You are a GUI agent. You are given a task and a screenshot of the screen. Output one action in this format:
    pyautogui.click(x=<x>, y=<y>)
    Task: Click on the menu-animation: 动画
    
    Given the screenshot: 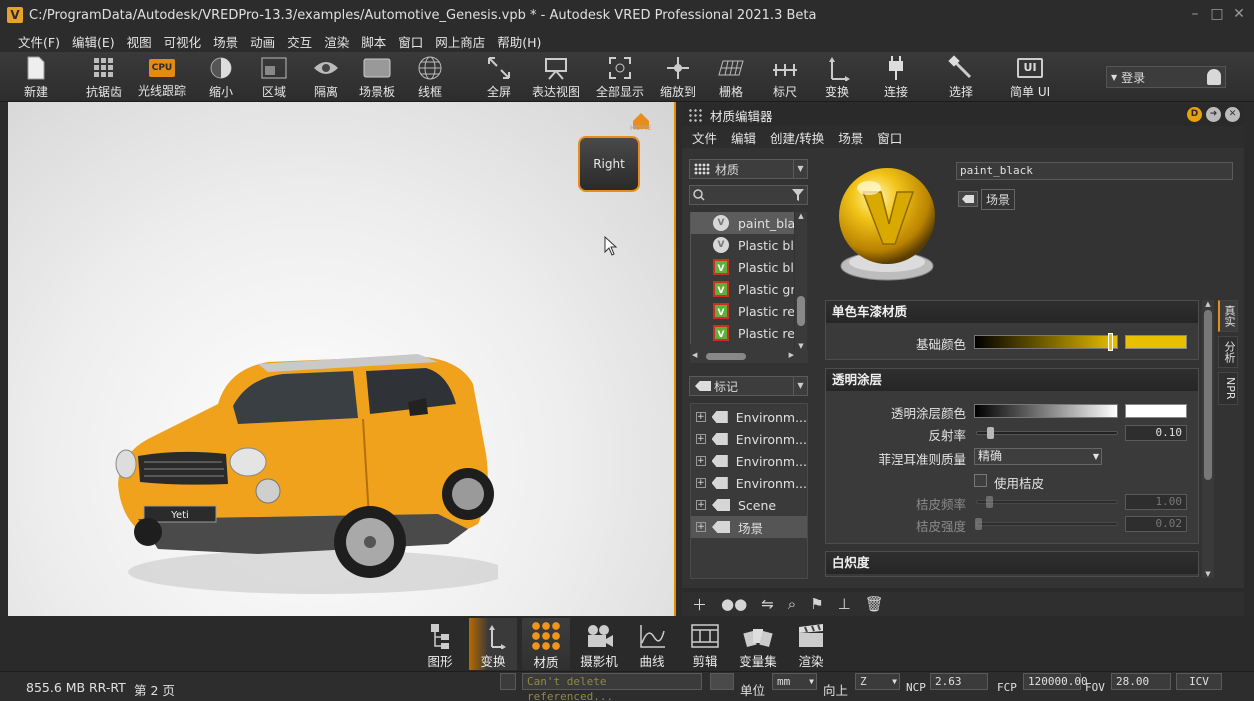 What is the action you would take?
    pyautogui.click(x=262, y=41)
    